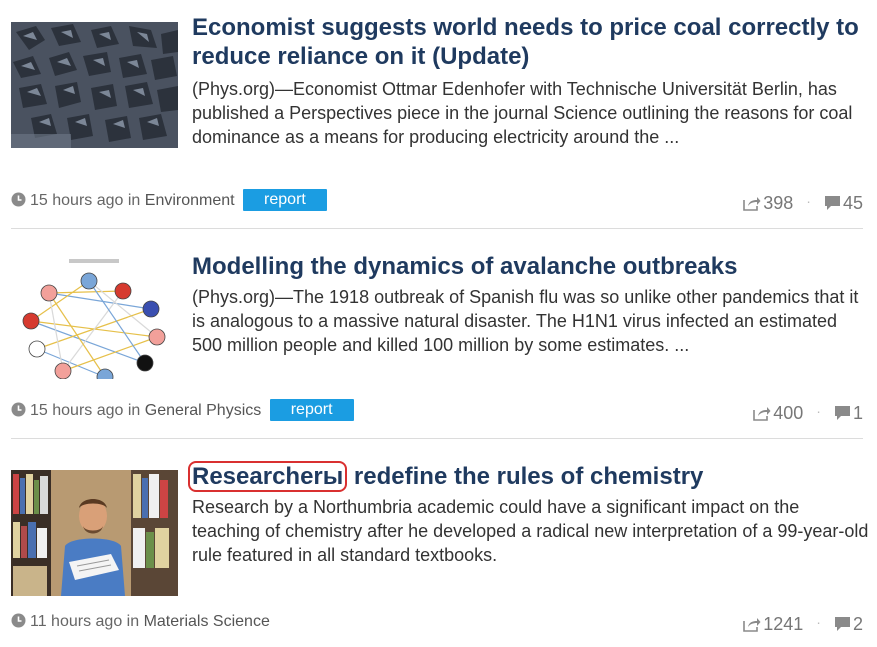 This screenshot has width=877, height=647. What do you see at coordinates (783, 624) in the screenshot?
I see `share-count: 1241` at bounding box center [783, 624].